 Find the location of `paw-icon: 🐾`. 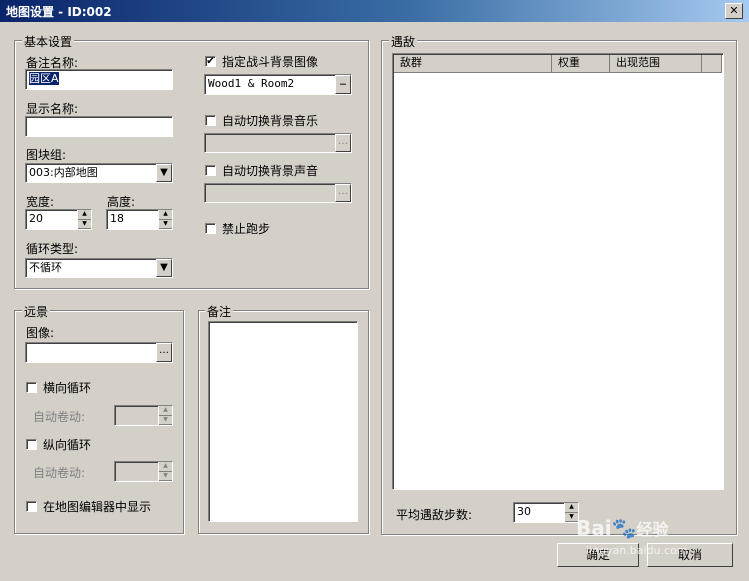

paw-icon: 🐾 is located at coordinates (624, 528).